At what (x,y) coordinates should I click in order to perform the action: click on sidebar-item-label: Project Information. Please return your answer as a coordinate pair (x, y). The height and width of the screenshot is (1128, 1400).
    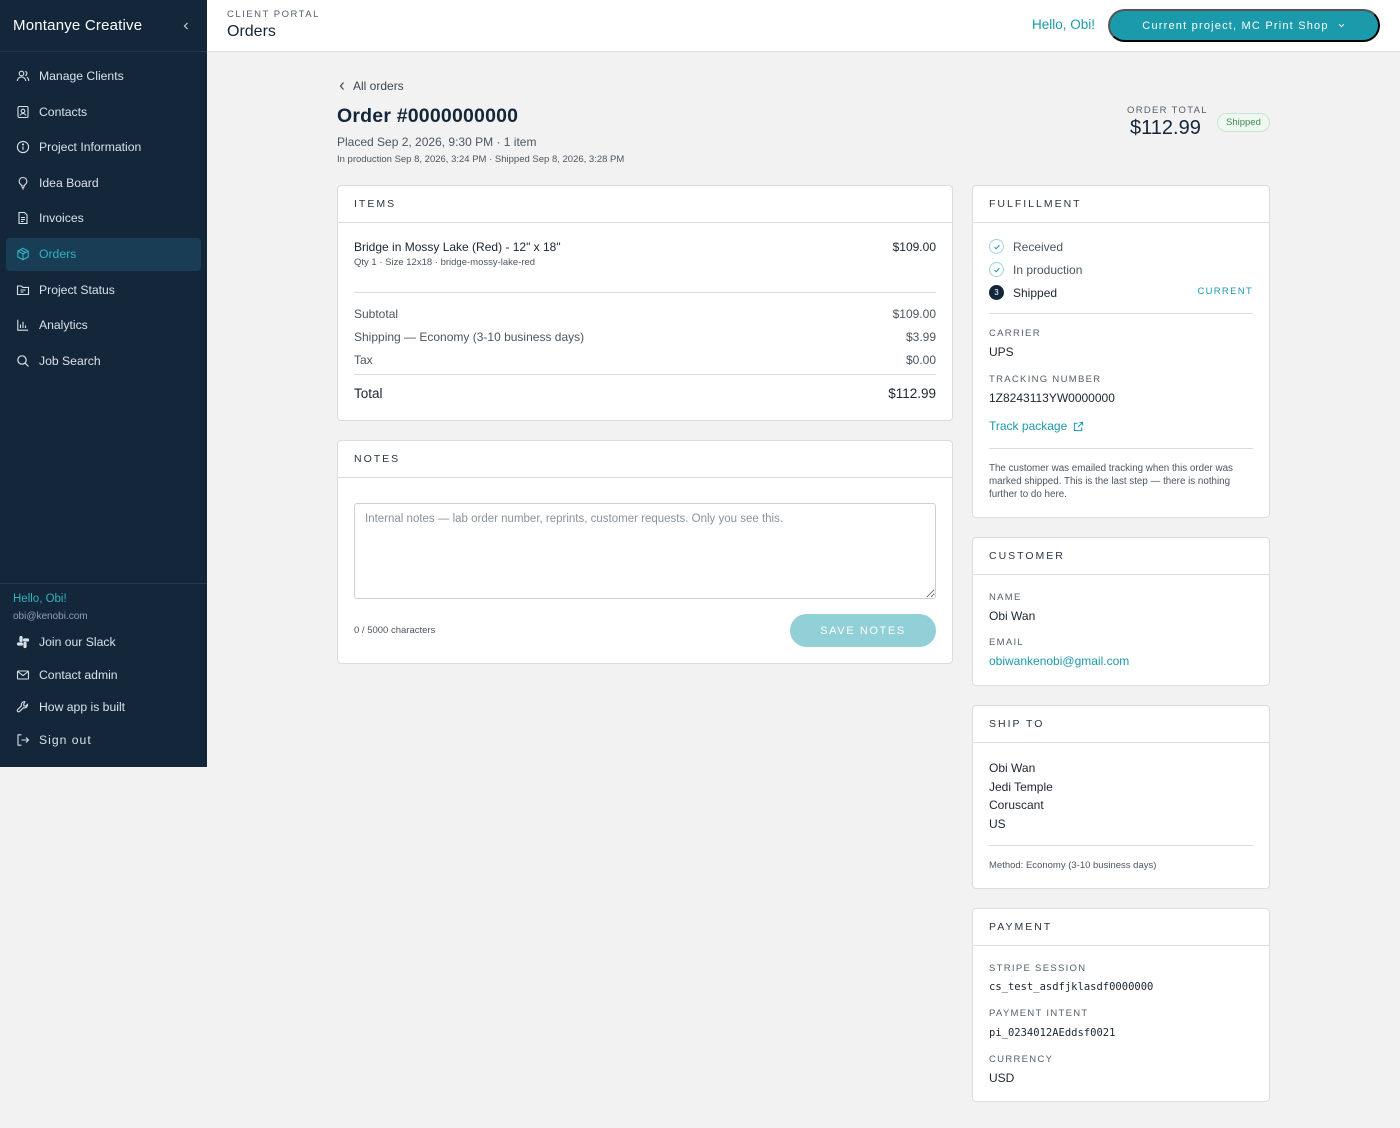
    Looking at the image, I should click on (90, 147).